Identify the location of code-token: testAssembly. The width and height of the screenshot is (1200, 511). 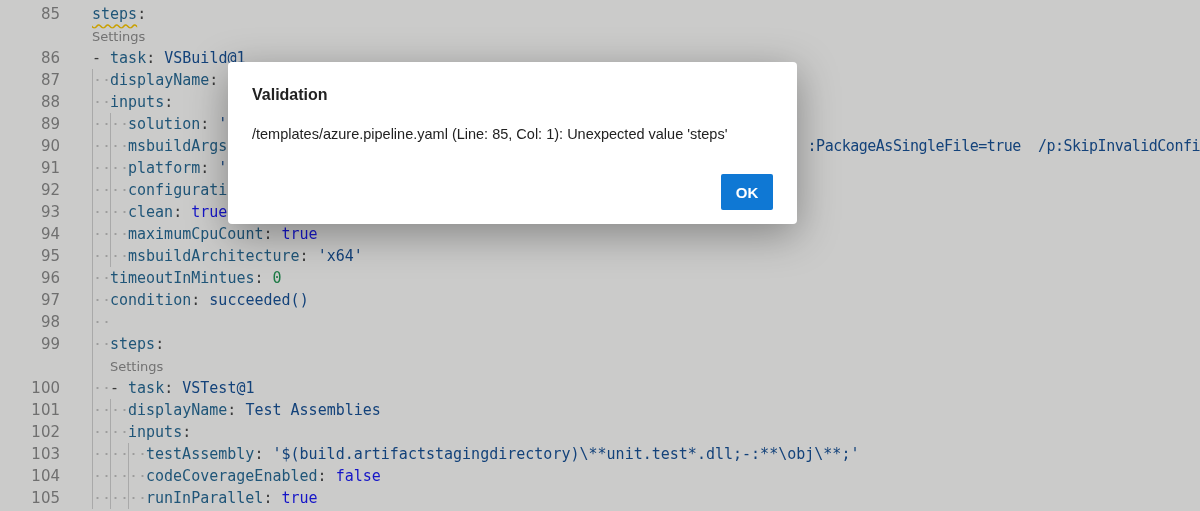
(200, 454).